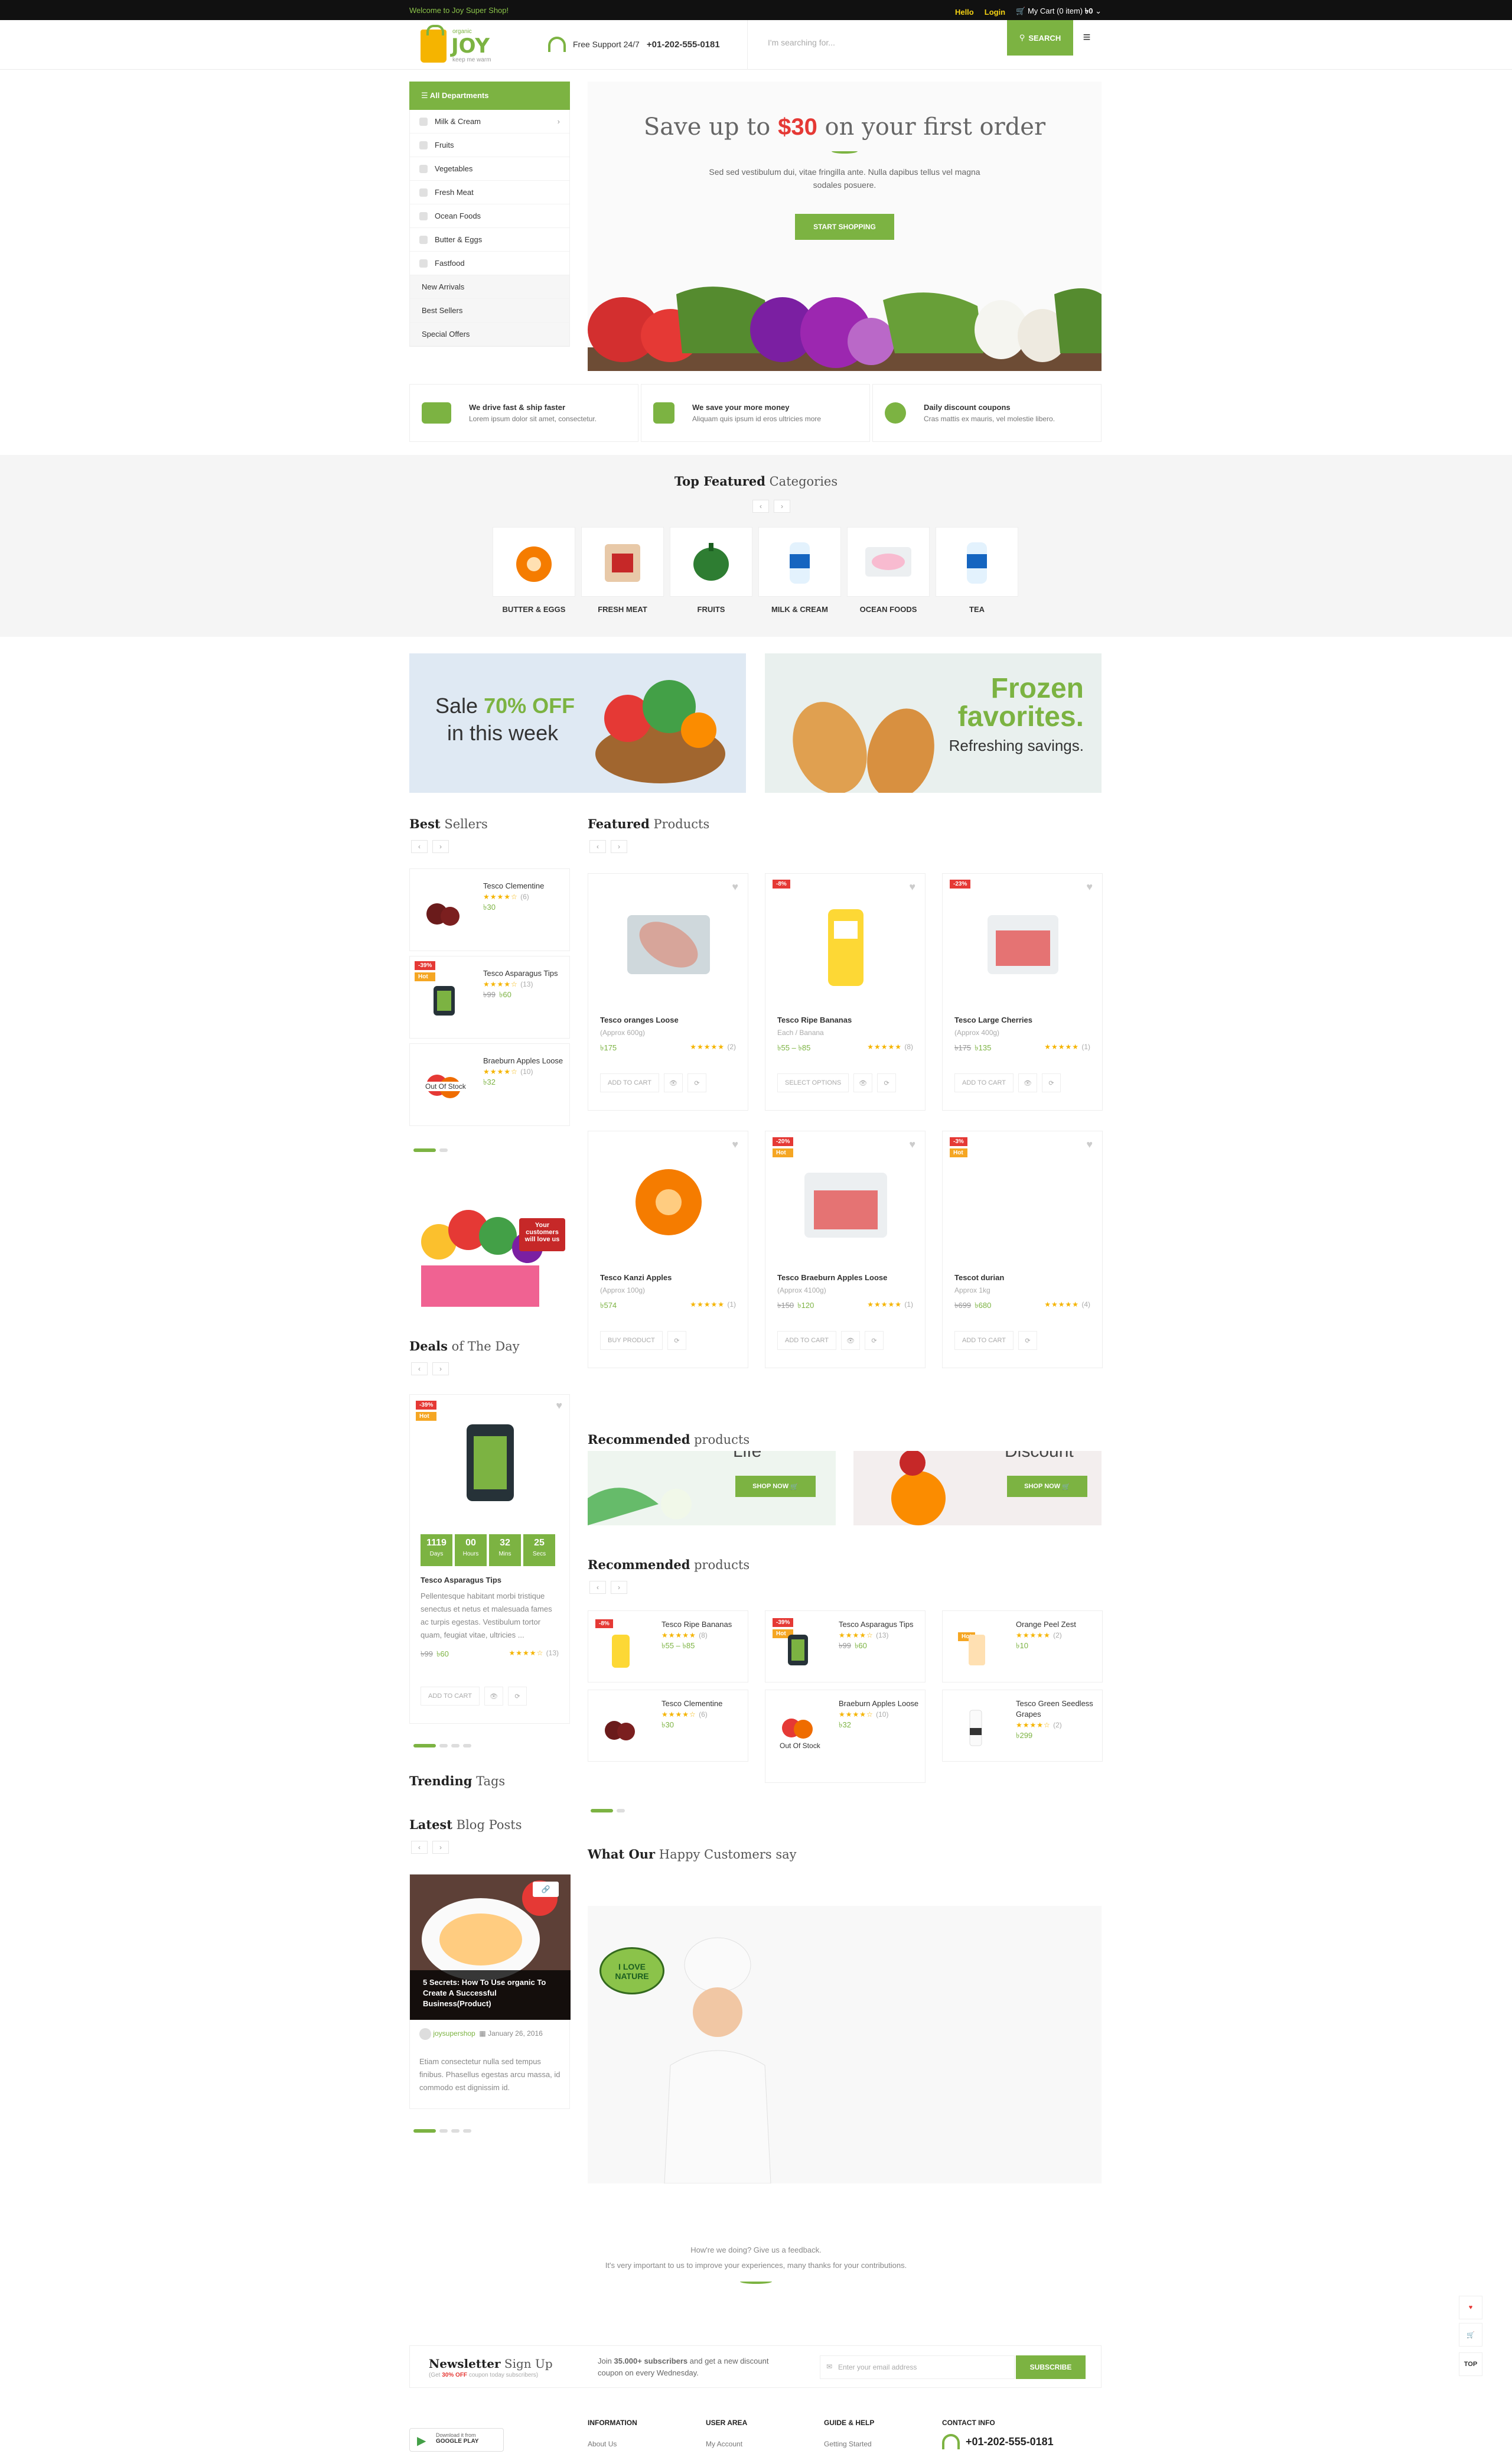 This screenshot has width=1512, height=2457. Describe the element at coordinates (1470, 2335) in the screenshot. I see `cart-float-button: 🛒` at that location.